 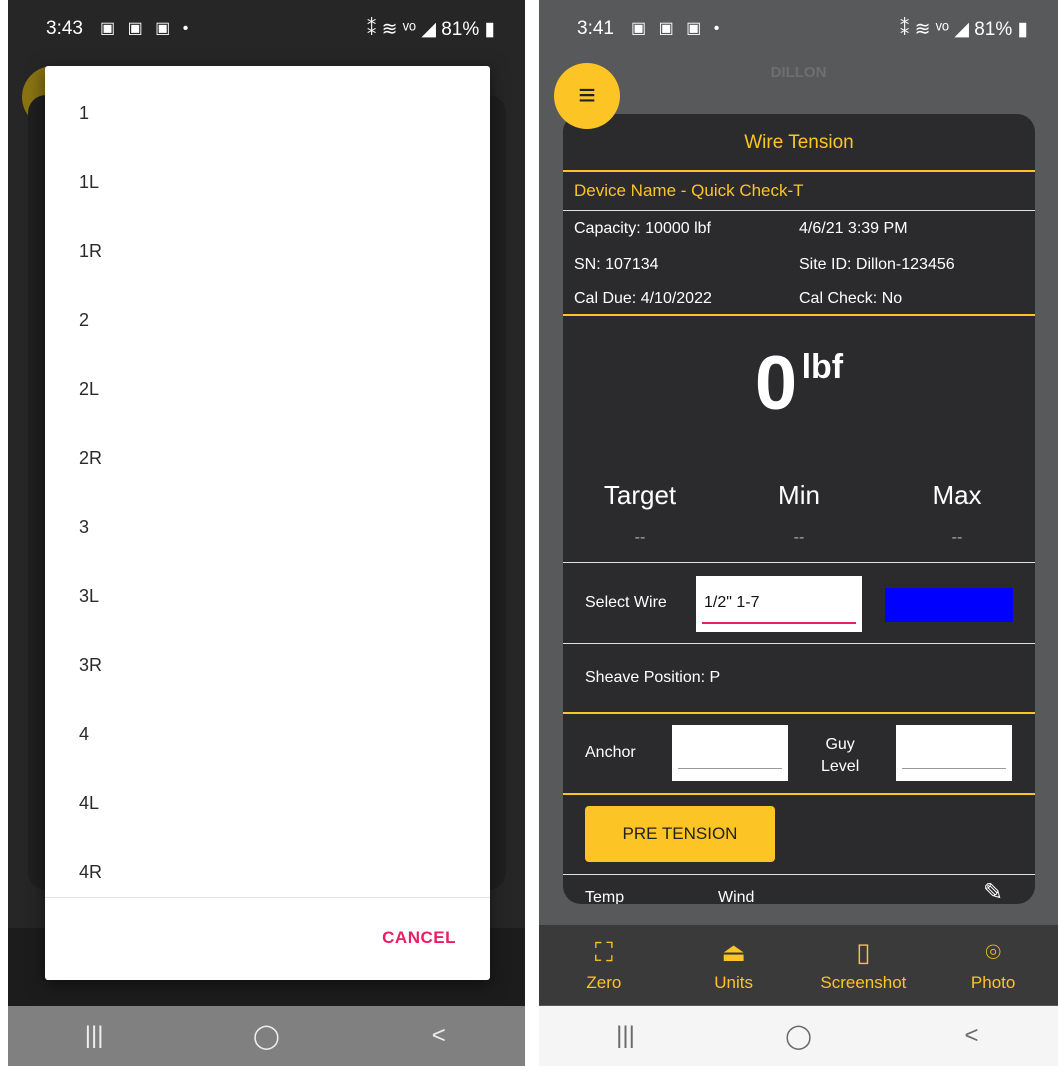 I want to click on max-label: Max, so click(x=957, y=495).